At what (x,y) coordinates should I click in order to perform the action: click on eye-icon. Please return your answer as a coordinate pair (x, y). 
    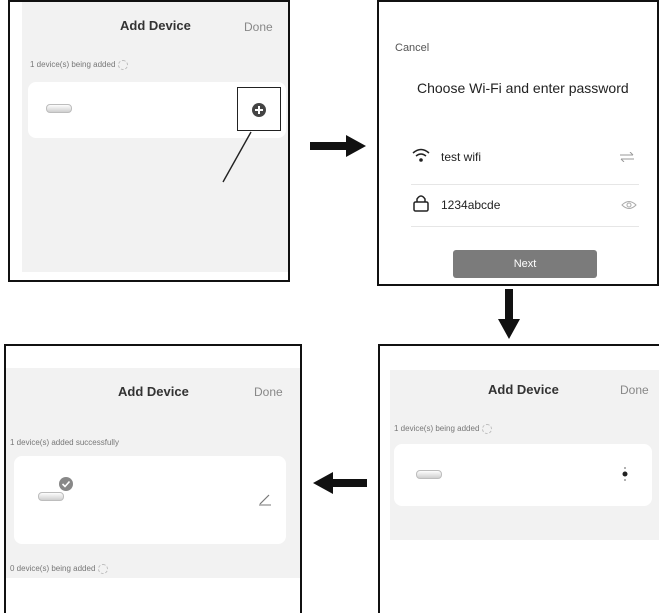
    Looking at the image, I should click on (629, 205).